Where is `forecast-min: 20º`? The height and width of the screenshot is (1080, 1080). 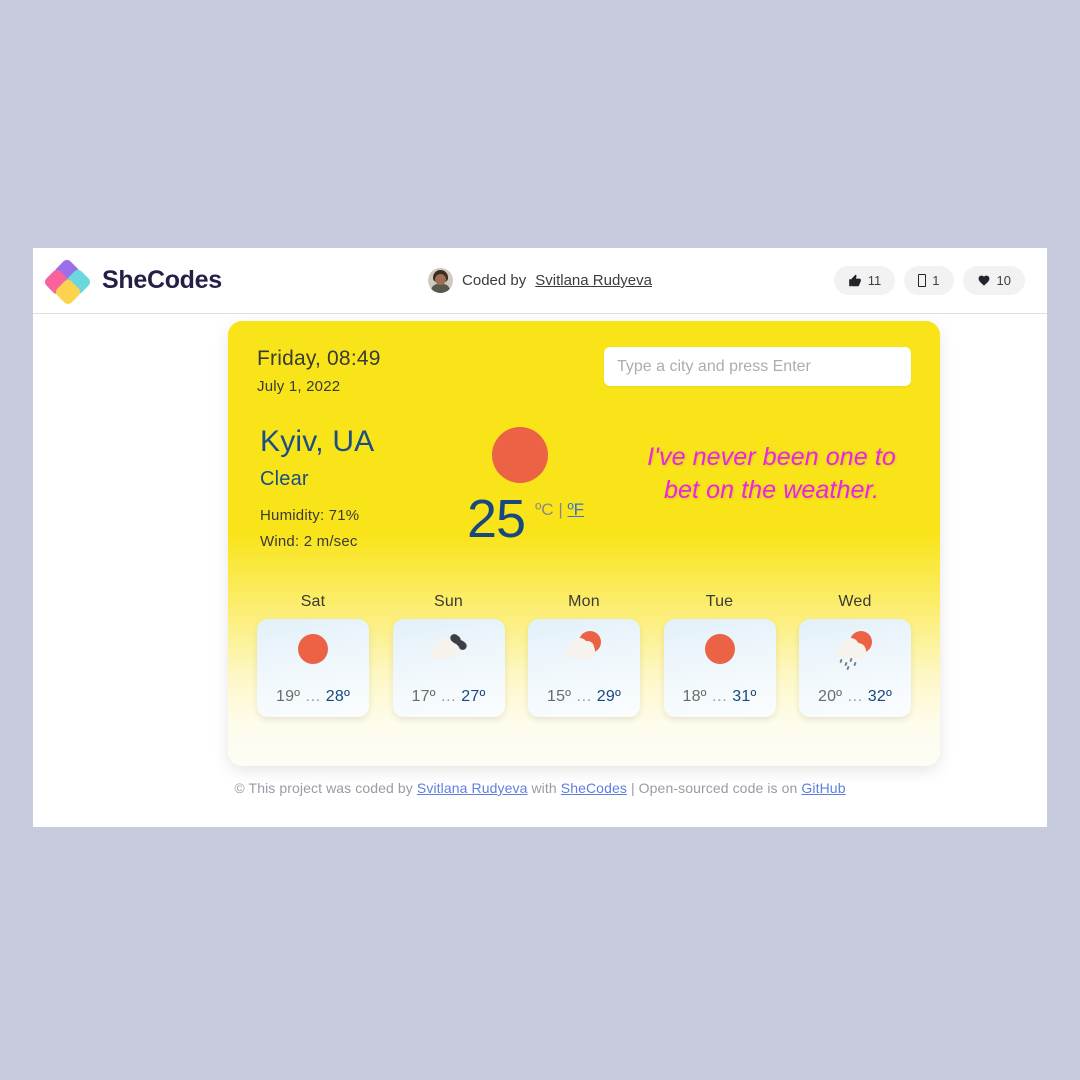
forecast-min: 20º is located at coordinates (830, 696).